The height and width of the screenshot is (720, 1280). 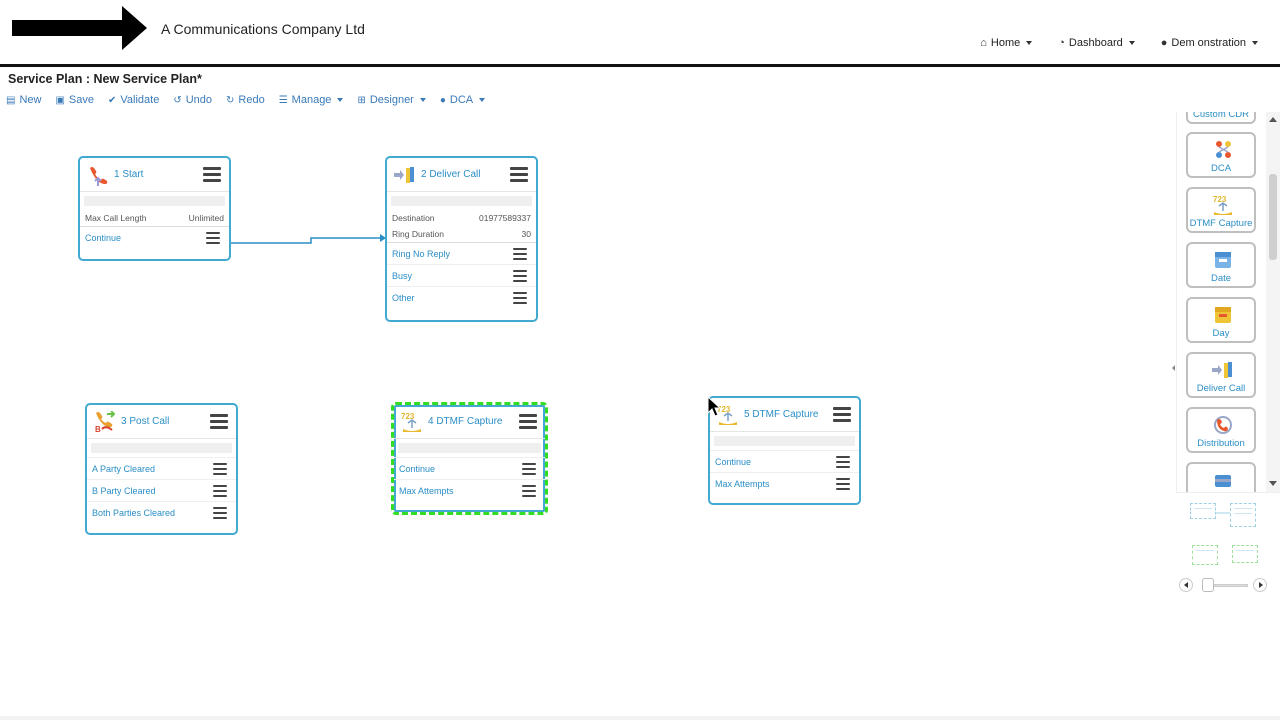 I want to click on exit-label: Continue, so click(x=417, y=469).